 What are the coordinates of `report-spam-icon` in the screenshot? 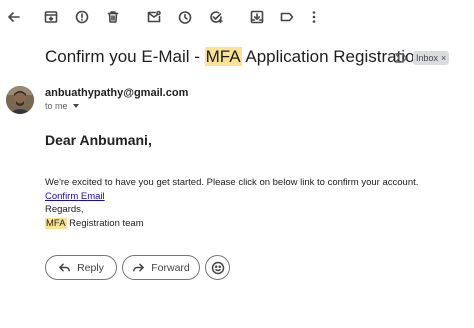 It's located at (82, 17).